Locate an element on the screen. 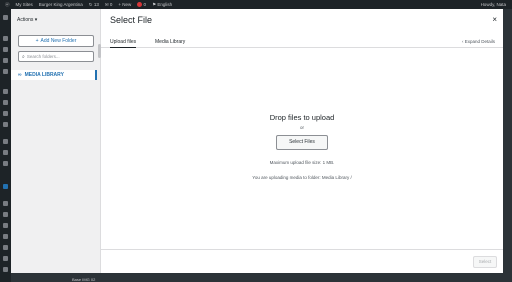  wordpress-icon: ⓦ is located at coordinates (7, 5).